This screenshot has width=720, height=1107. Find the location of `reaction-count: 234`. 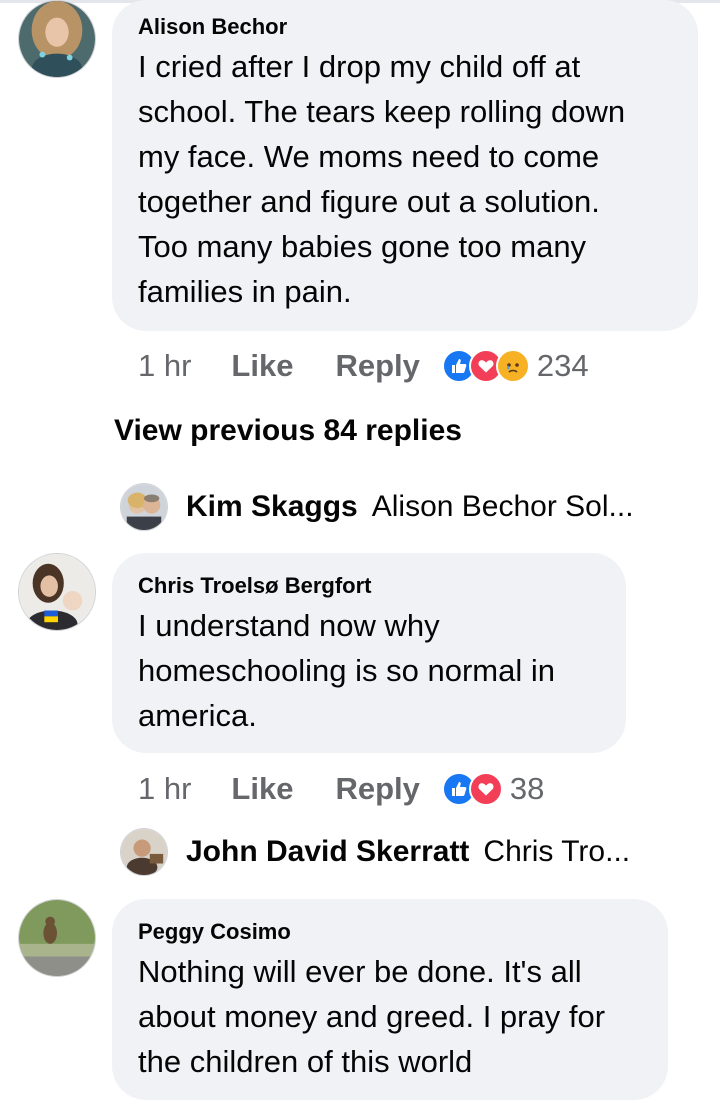

reaction-count: 234 is located at coordinates (562, 365).